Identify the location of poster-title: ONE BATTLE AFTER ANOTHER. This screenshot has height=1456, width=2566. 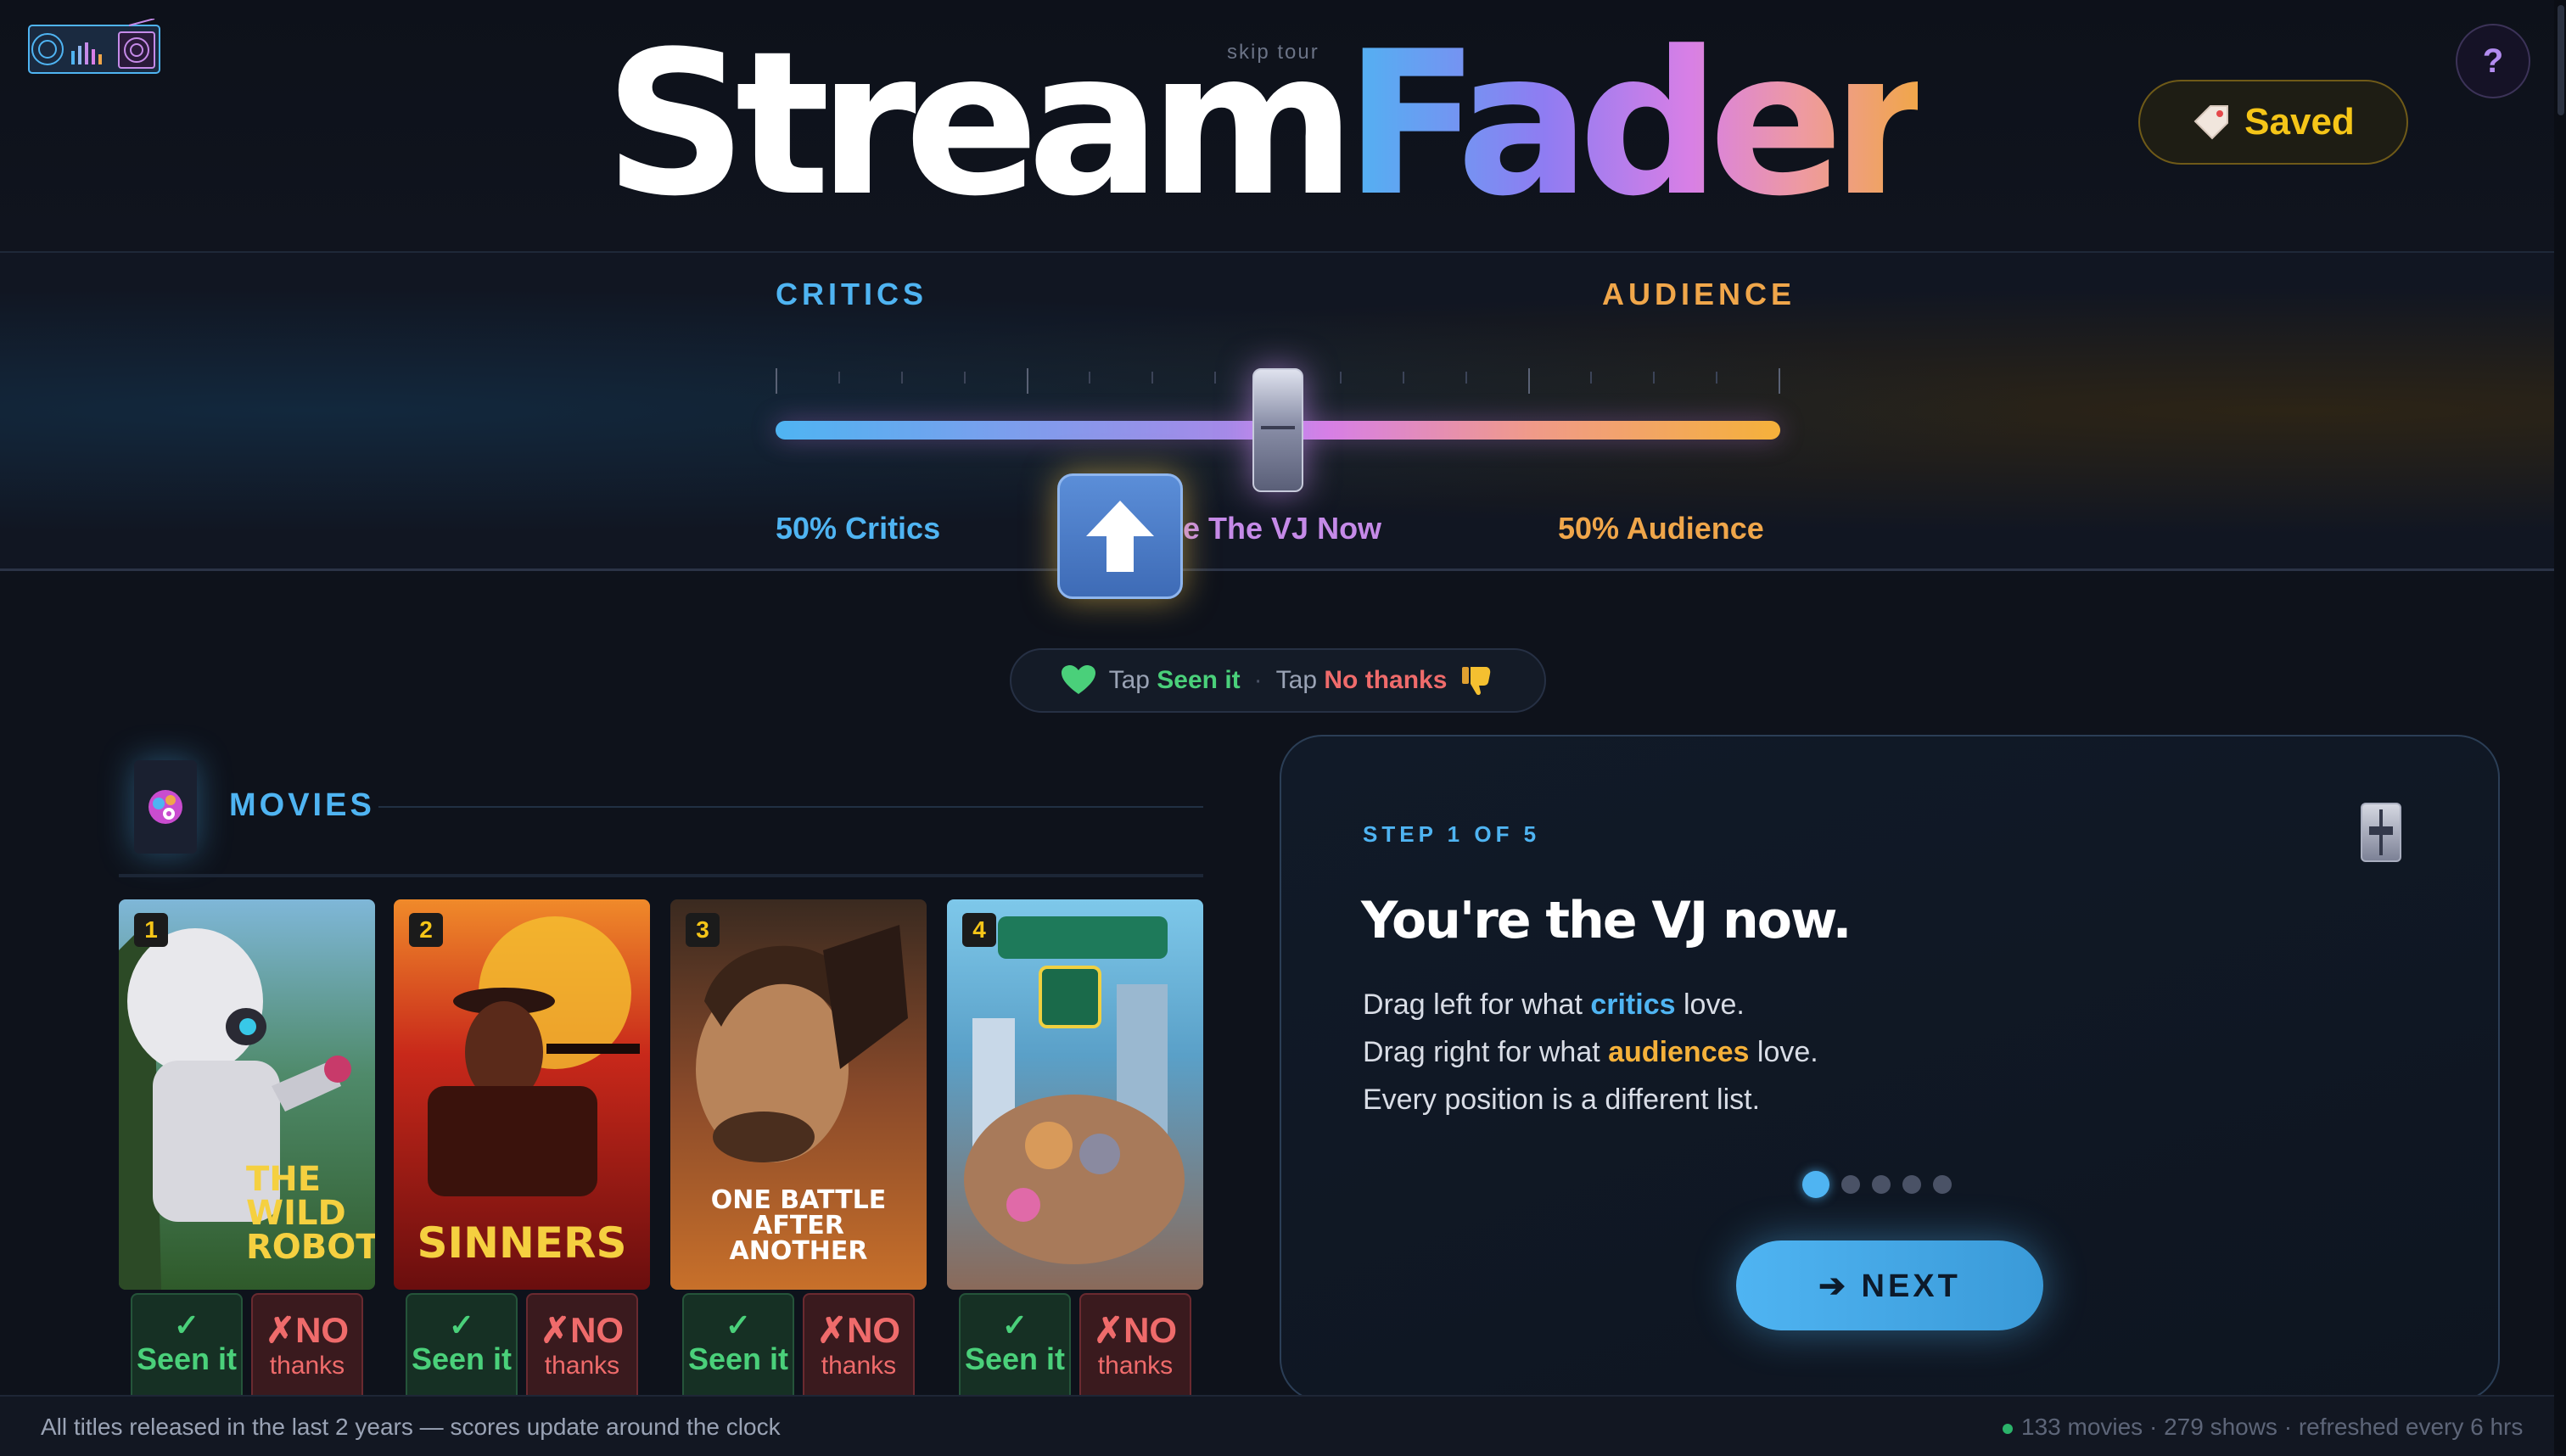
(798, 1225).